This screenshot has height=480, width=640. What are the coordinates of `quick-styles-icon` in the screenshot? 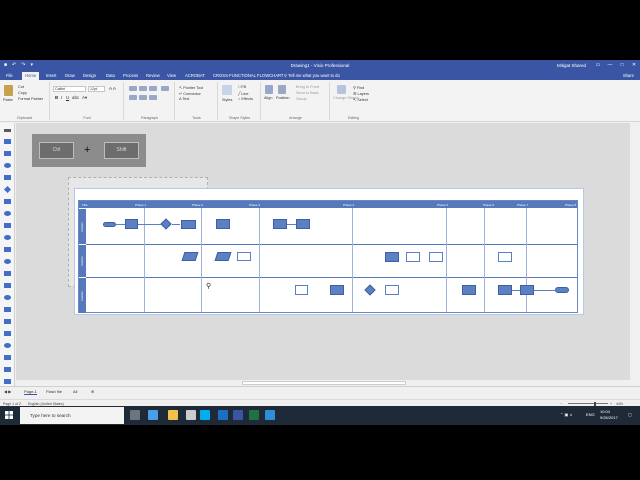 It's located at (227, 90).